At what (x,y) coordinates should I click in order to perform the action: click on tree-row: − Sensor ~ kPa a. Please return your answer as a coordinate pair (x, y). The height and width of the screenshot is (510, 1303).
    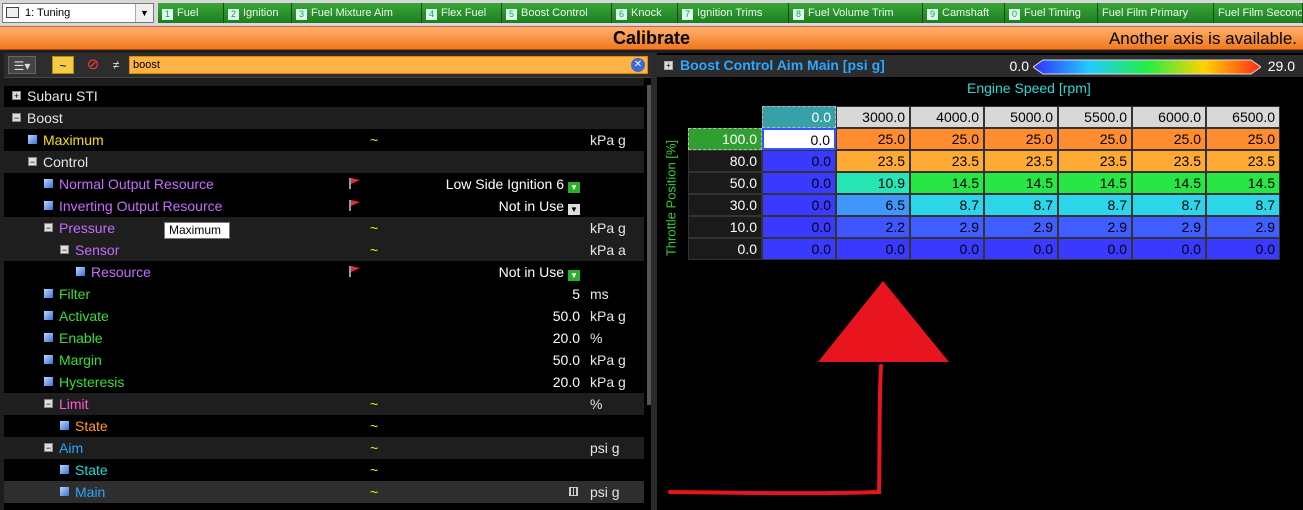
    Looking at the image, I should click on (324, 250).